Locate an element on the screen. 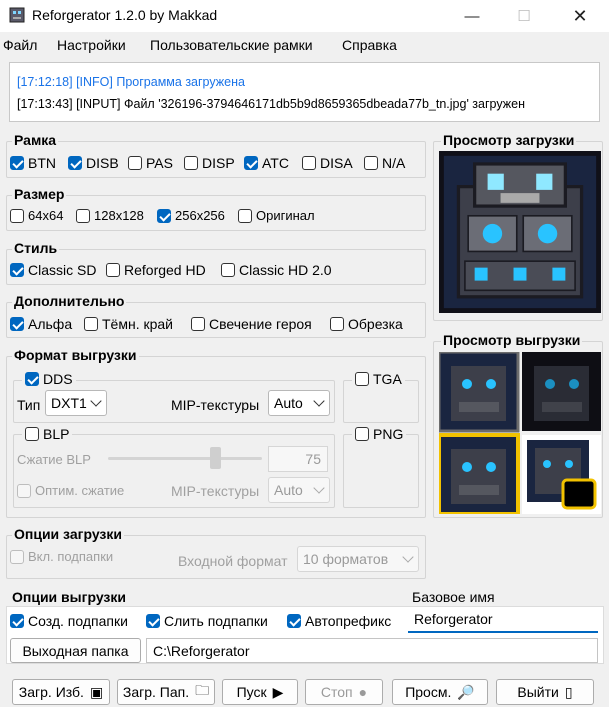  blp-compression-label: Сжатие BLP is located at coordinates (54, 459).